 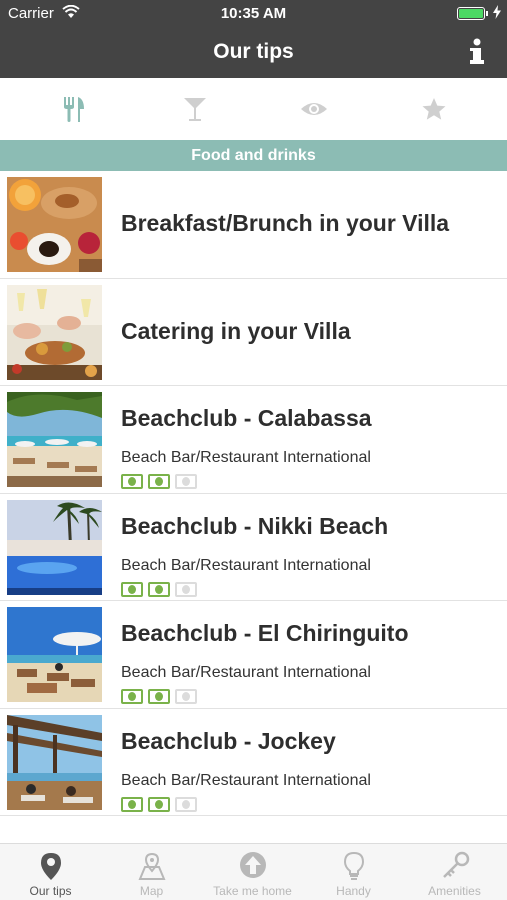 I want to click on breakfast-photo, so click(x=54, y=224).